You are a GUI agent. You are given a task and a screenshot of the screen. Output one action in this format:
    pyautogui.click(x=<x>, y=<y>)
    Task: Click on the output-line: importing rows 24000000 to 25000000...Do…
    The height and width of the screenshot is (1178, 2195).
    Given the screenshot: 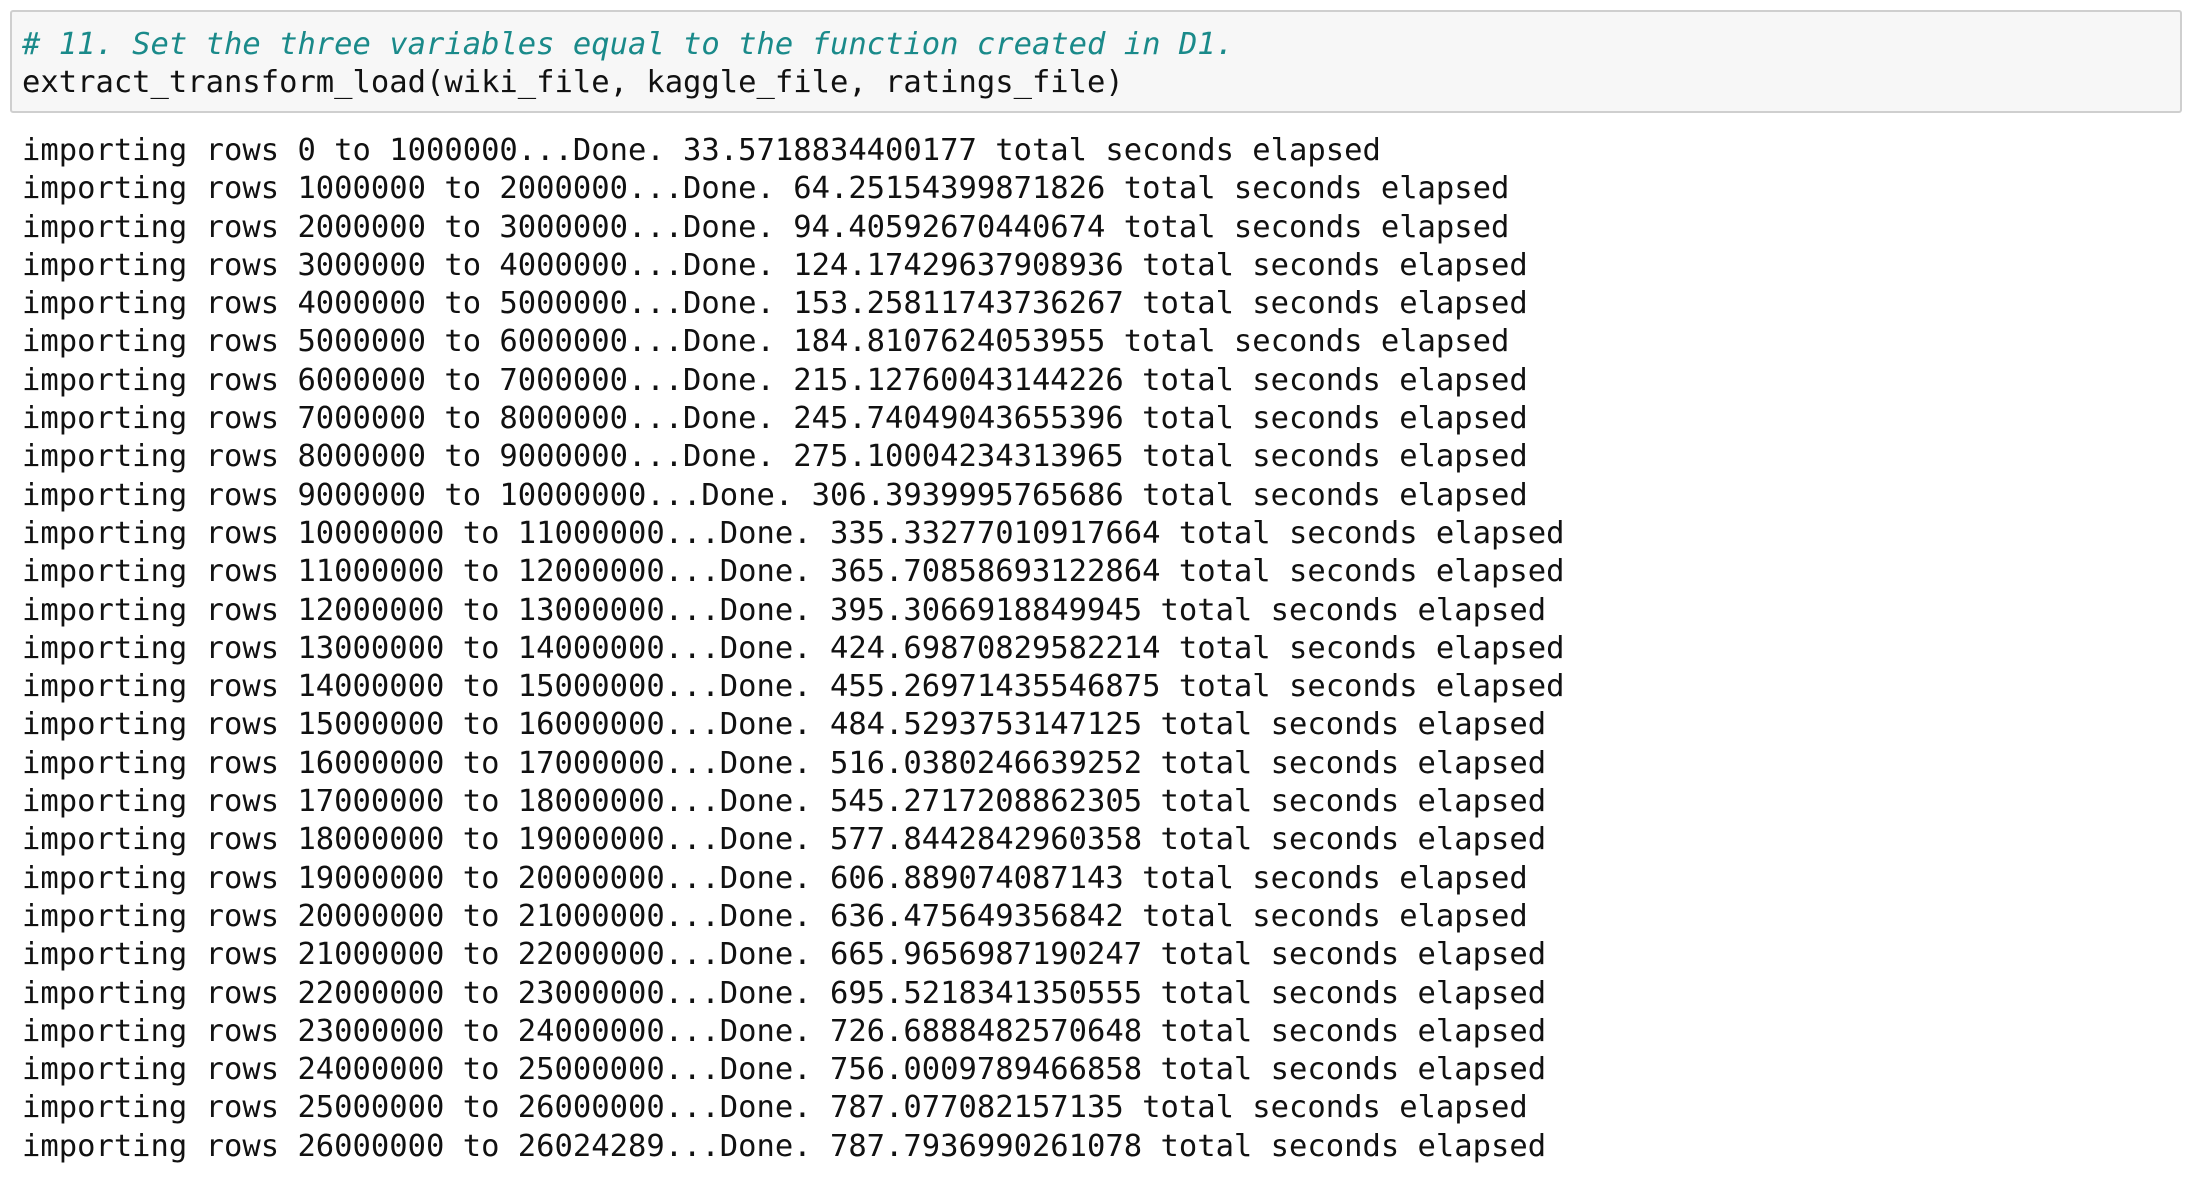 What is the action you would take?
    pyautogui.click(x=784, y=1070)
    